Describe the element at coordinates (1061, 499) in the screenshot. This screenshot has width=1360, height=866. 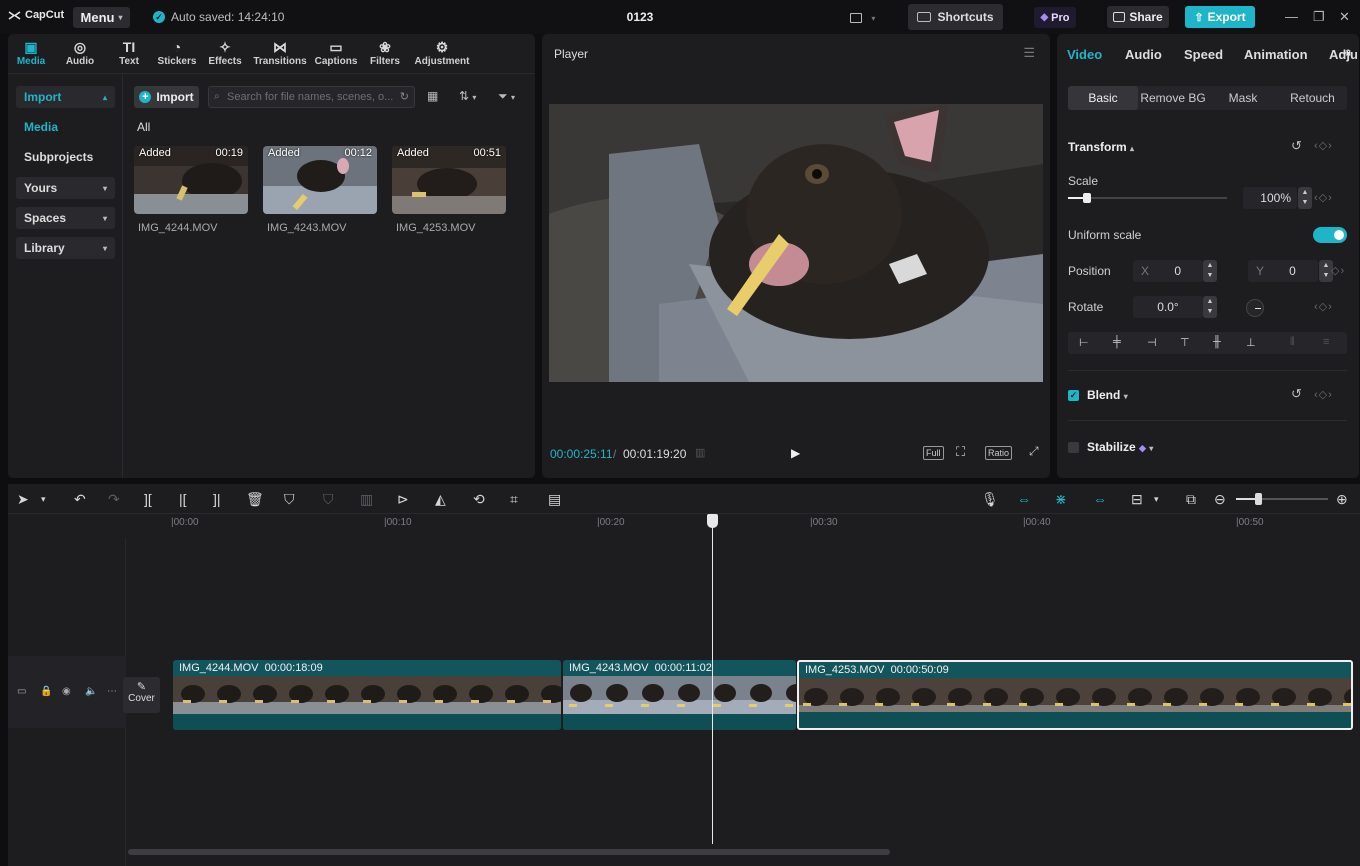
I see `link-clips-icon: ⋇` at that location.